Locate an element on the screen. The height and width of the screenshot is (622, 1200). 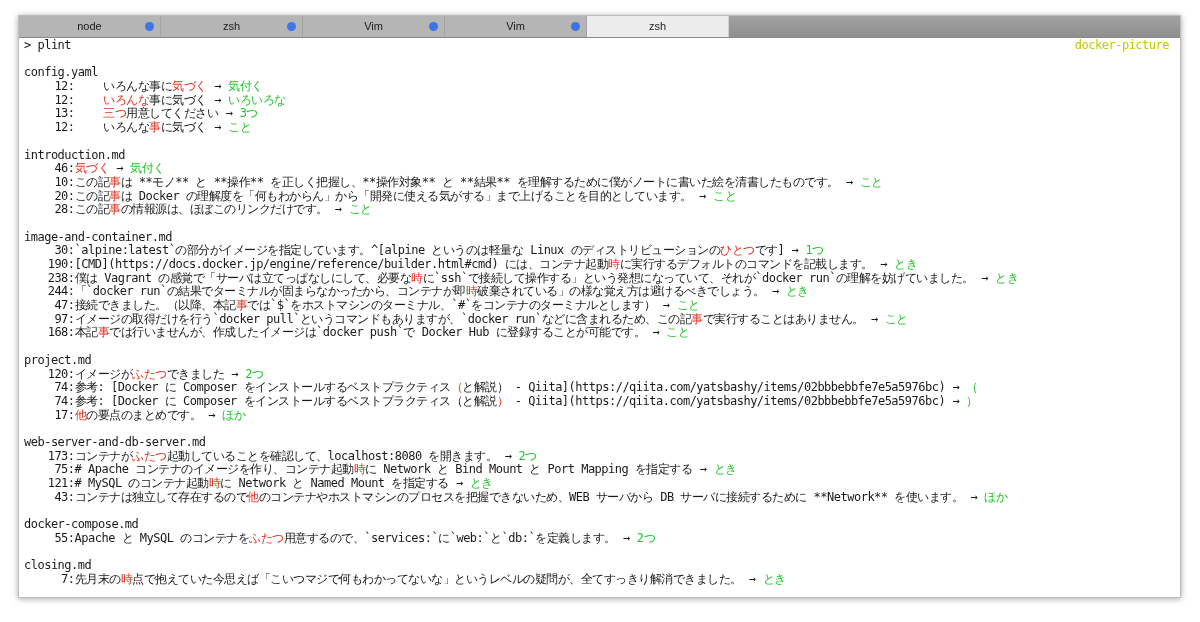
lint-result-line: 244:「`docker run`の結果でターミナルが固まらなかったから、コンテナが即時破棄されている」の様な覚え方は避けるべきでしょう。 → とき is located at coordinates (427, 291).